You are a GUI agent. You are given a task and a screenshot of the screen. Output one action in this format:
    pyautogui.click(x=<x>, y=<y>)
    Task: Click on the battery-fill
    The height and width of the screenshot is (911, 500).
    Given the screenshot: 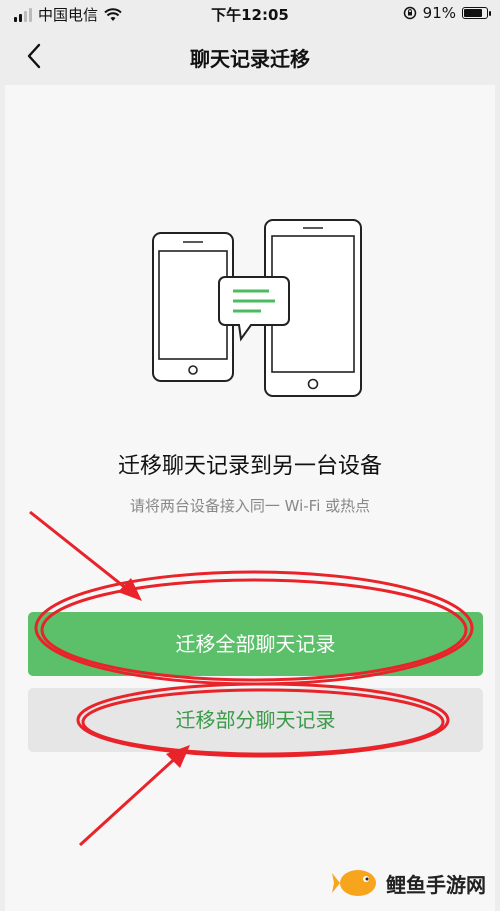 What is the action you would take?
    pyautogui.click(x=473, y=13)
    